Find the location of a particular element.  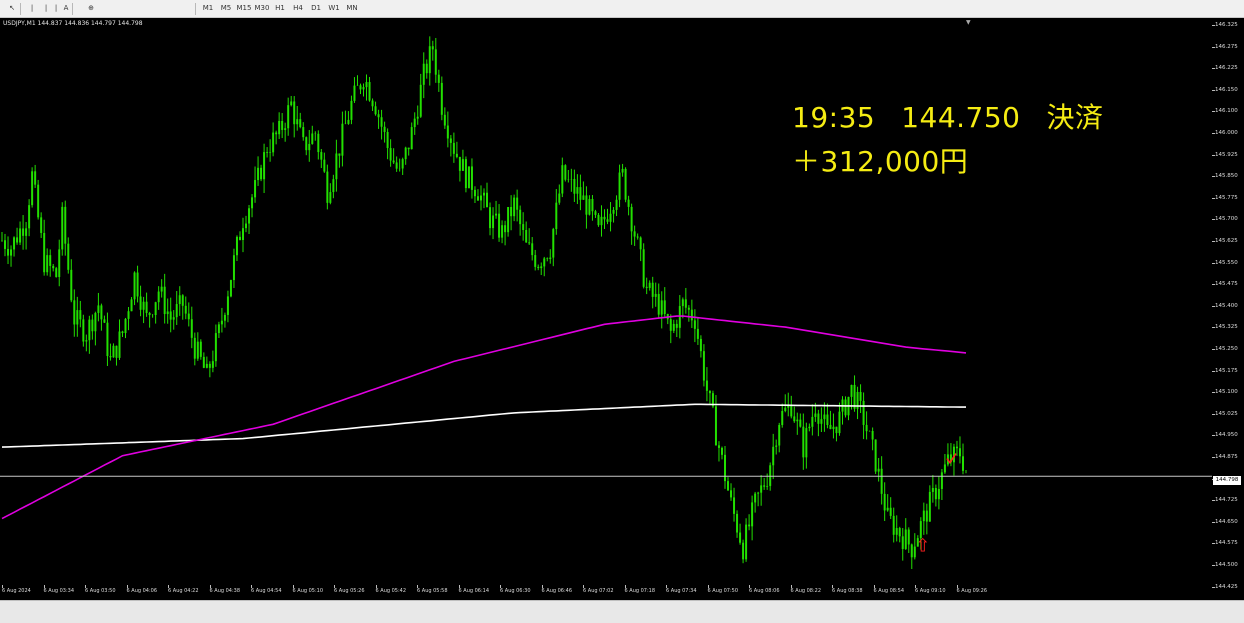

time-label: 6 Aug 07:02 is located at coordinates (598, 589).